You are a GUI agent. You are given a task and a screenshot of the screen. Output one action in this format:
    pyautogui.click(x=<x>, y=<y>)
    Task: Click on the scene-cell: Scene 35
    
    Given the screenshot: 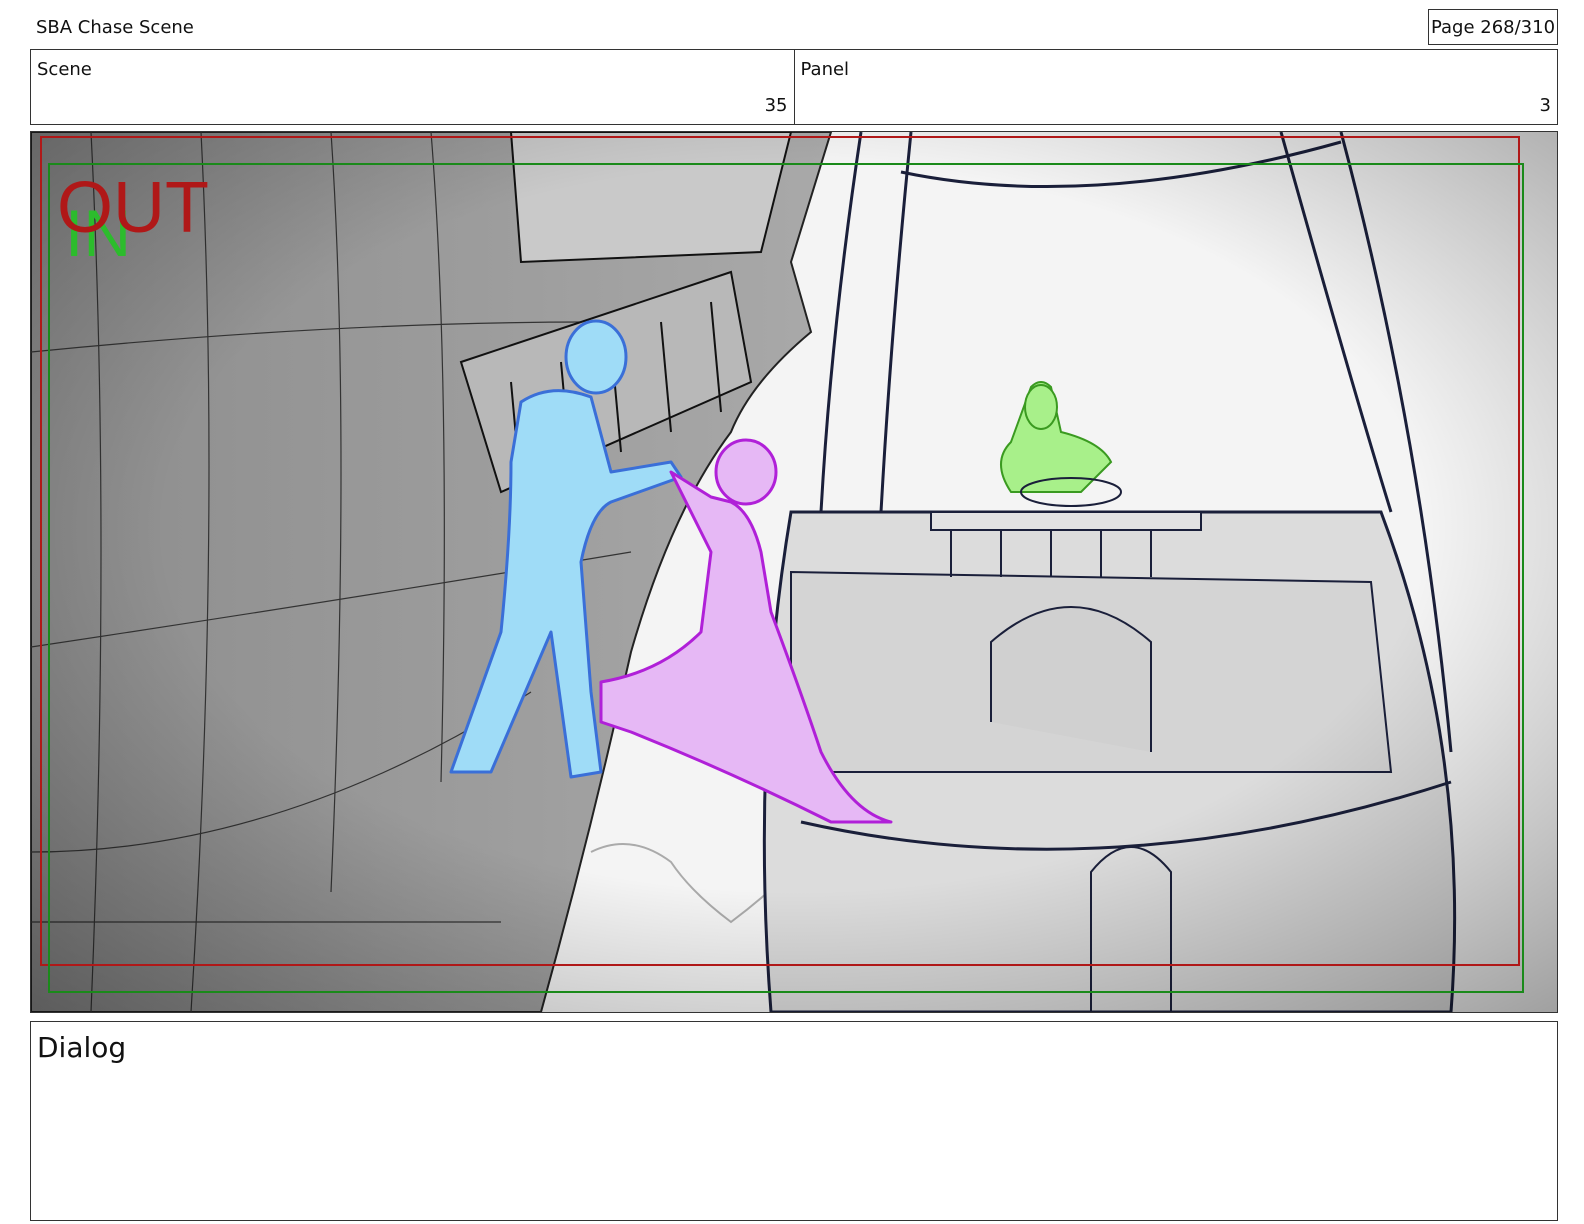 What is the action you would take?
    pyautogui.click(x=412, y=87)
    